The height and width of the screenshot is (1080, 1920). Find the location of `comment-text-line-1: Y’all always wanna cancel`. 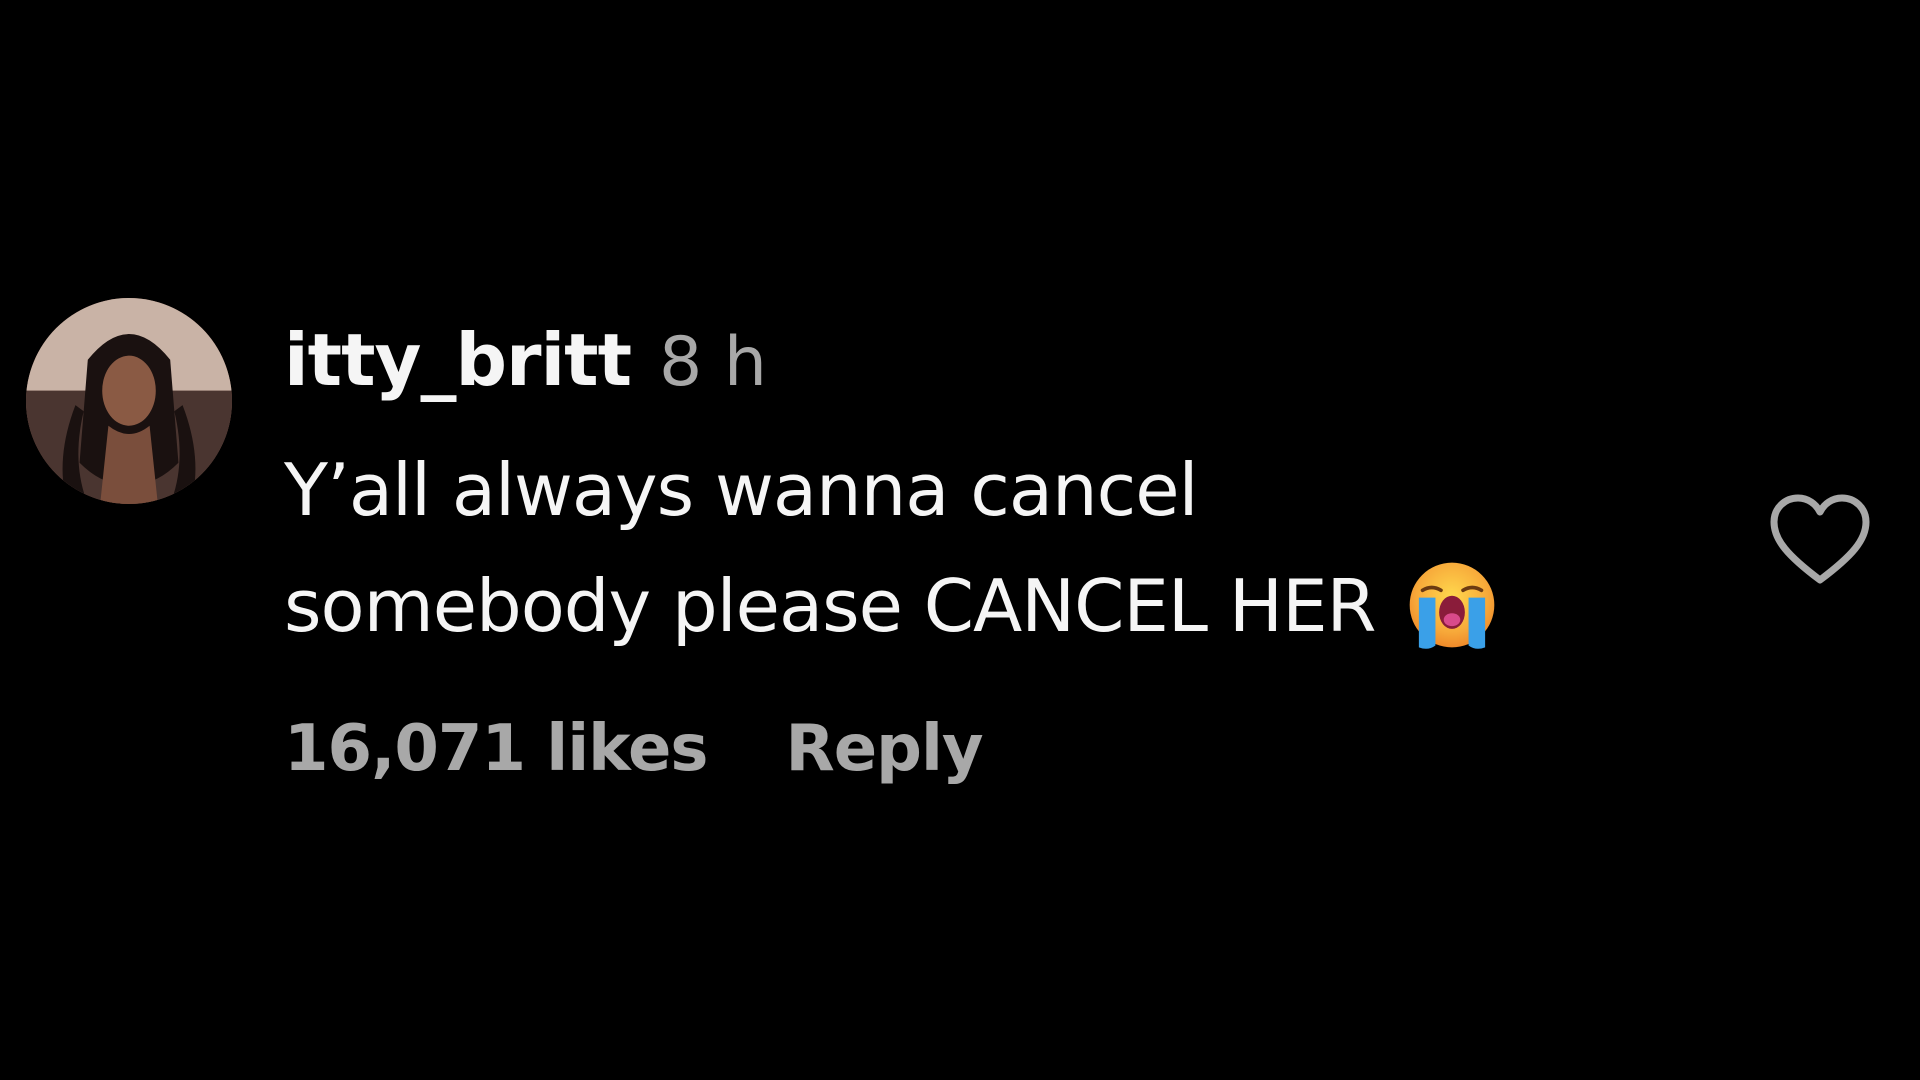

comment-text-line-1: Y’all always wanna cancel is located at coordinates (741, 490).